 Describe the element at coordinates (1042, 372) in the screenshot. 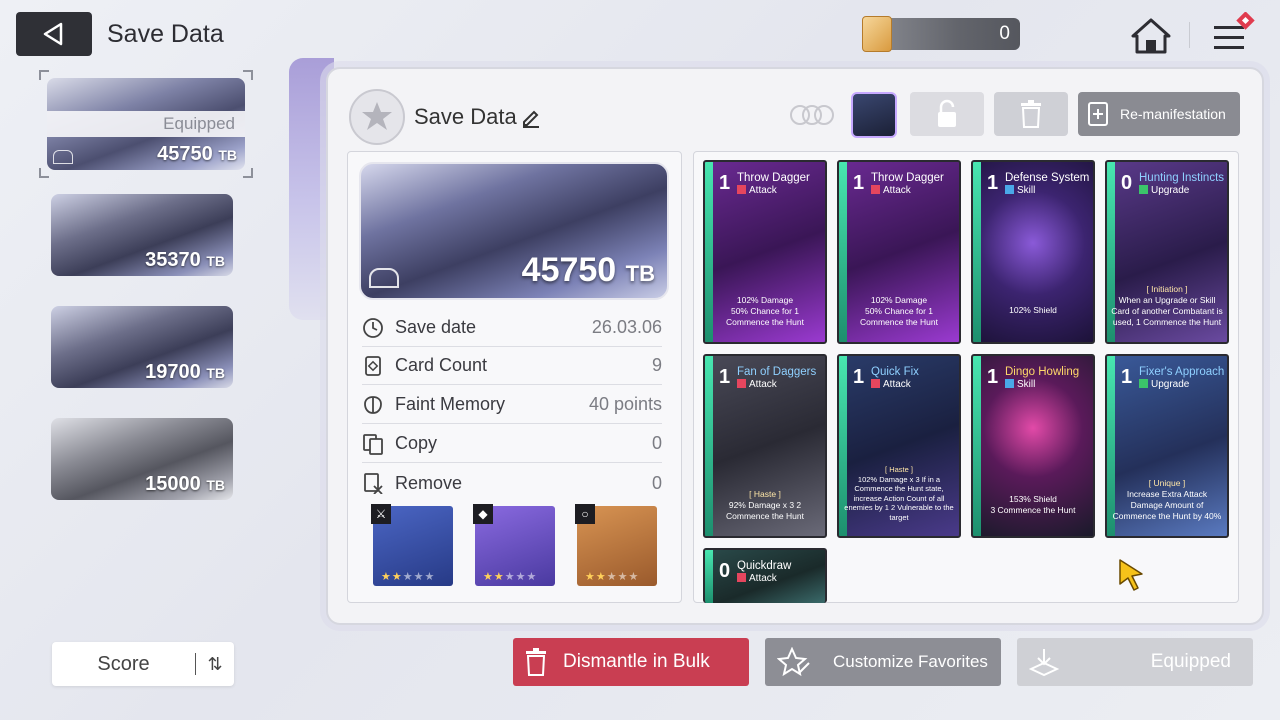

I see `card-name: Dingo Howling` at that location.